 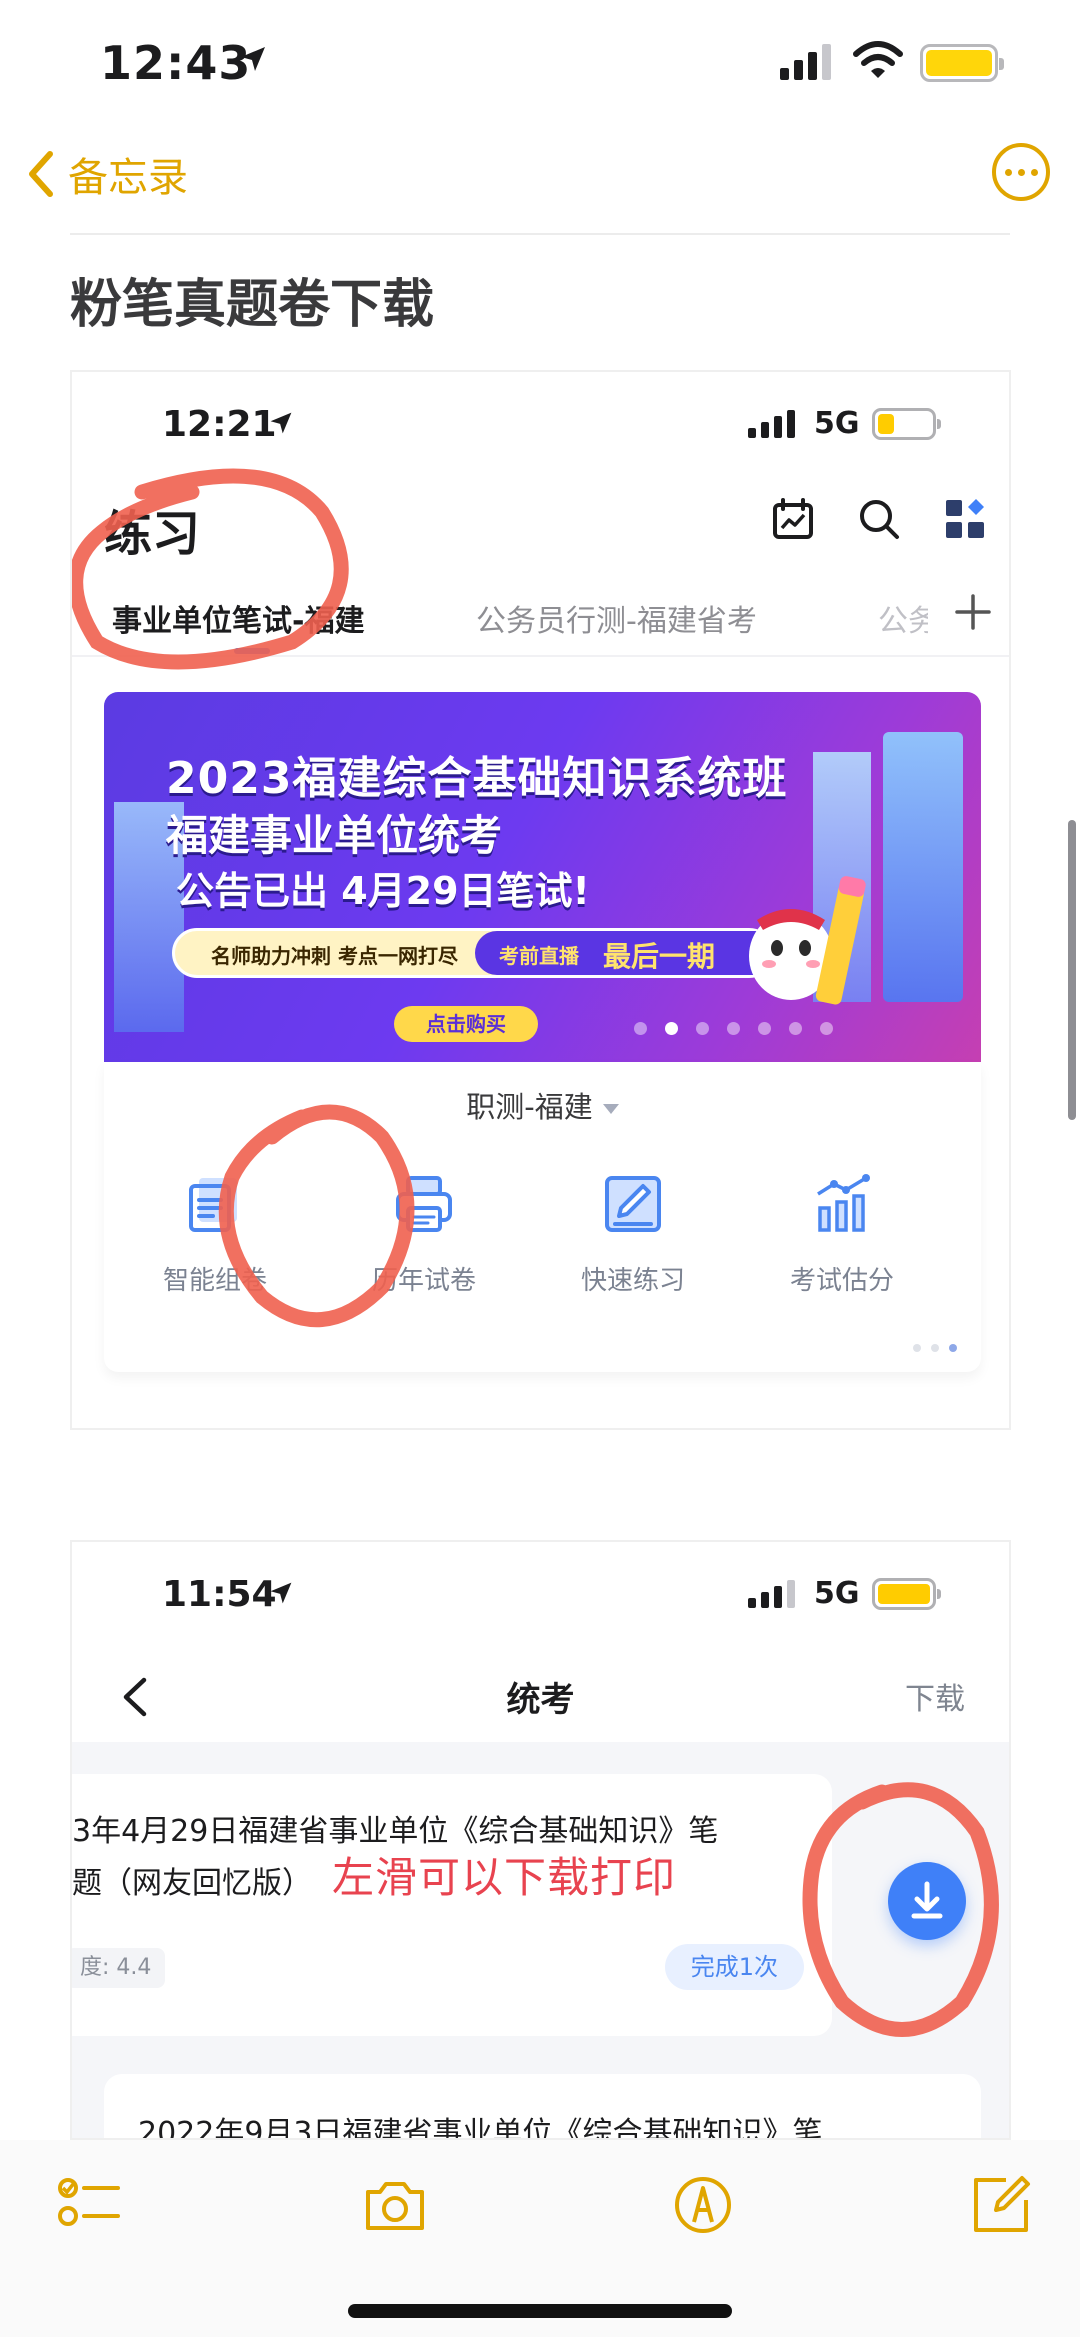 I want to click on banner-pill-left: 名师助力冲刺 考点一网打尽, so click(x=334, y=956).